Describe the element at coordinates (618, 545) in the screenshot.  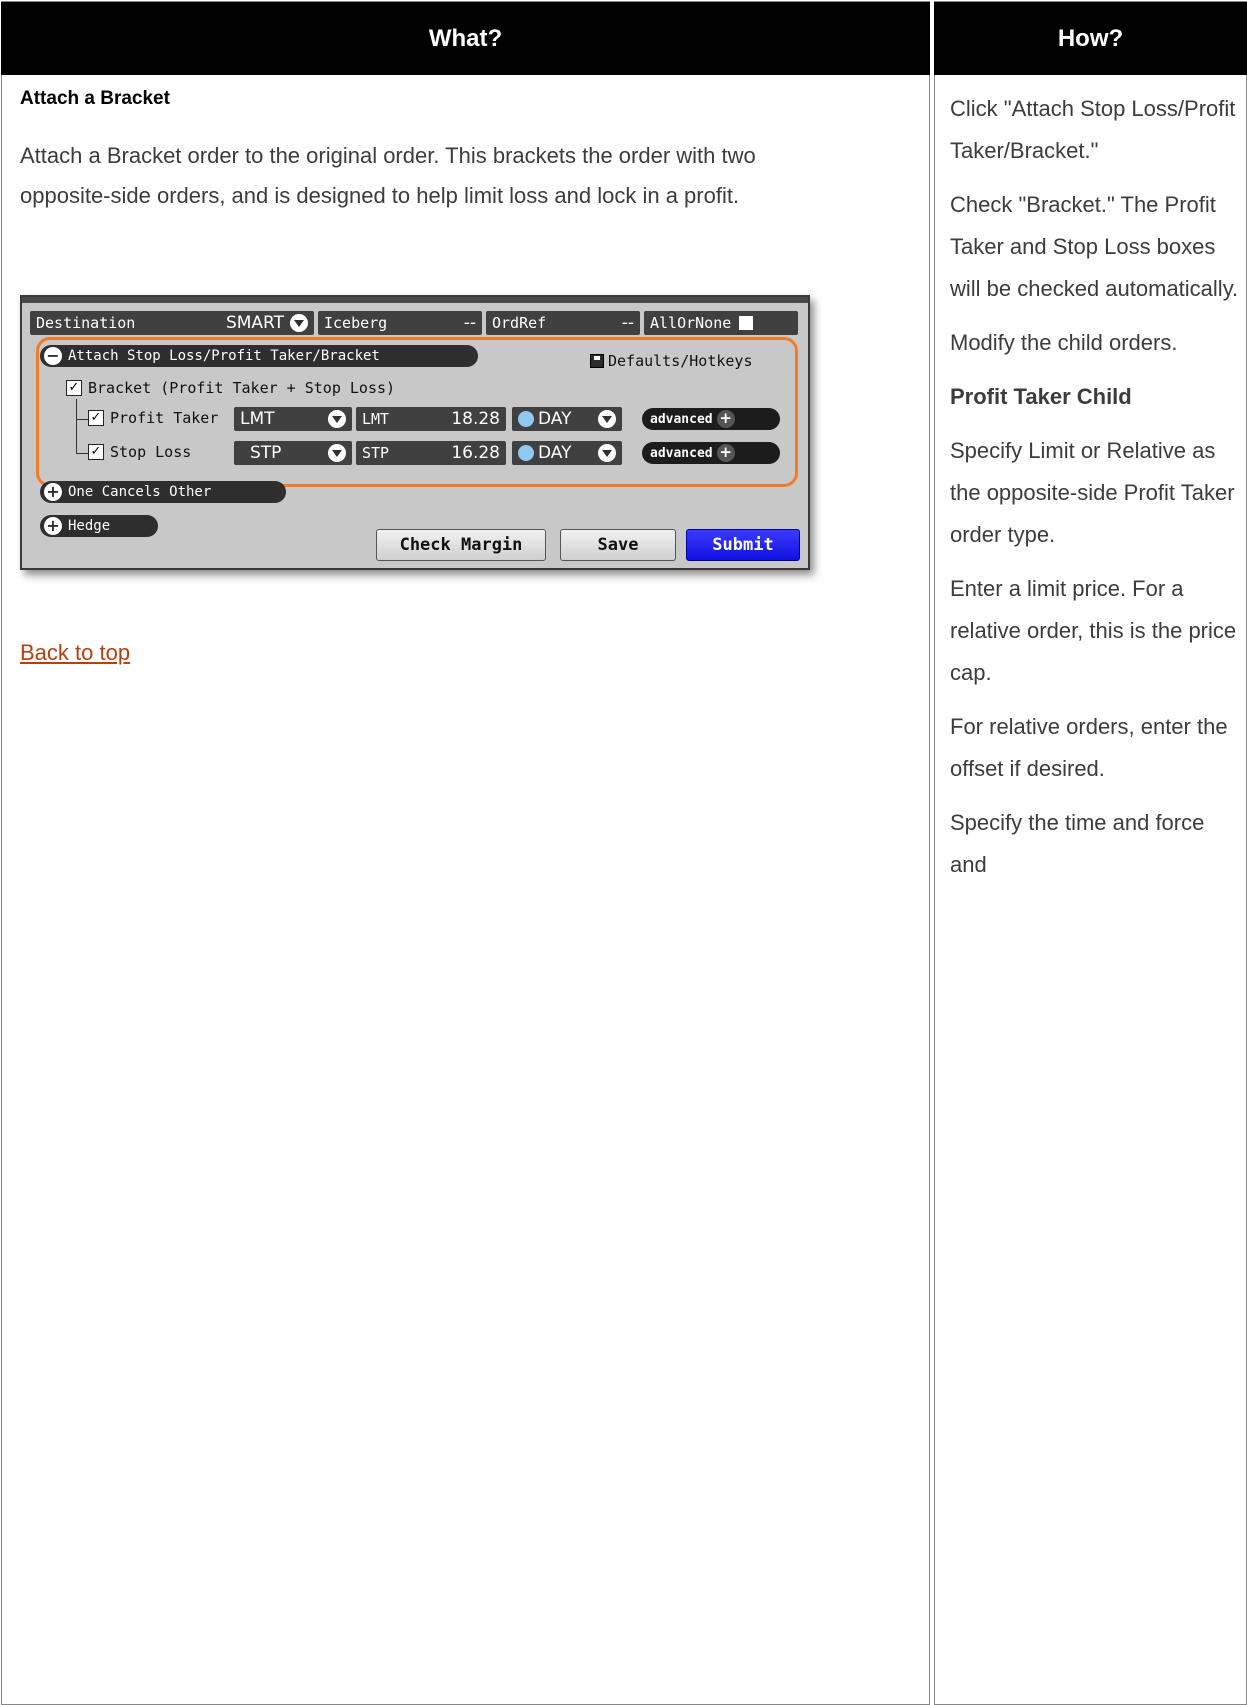
I see `save-button: Save` at that location.